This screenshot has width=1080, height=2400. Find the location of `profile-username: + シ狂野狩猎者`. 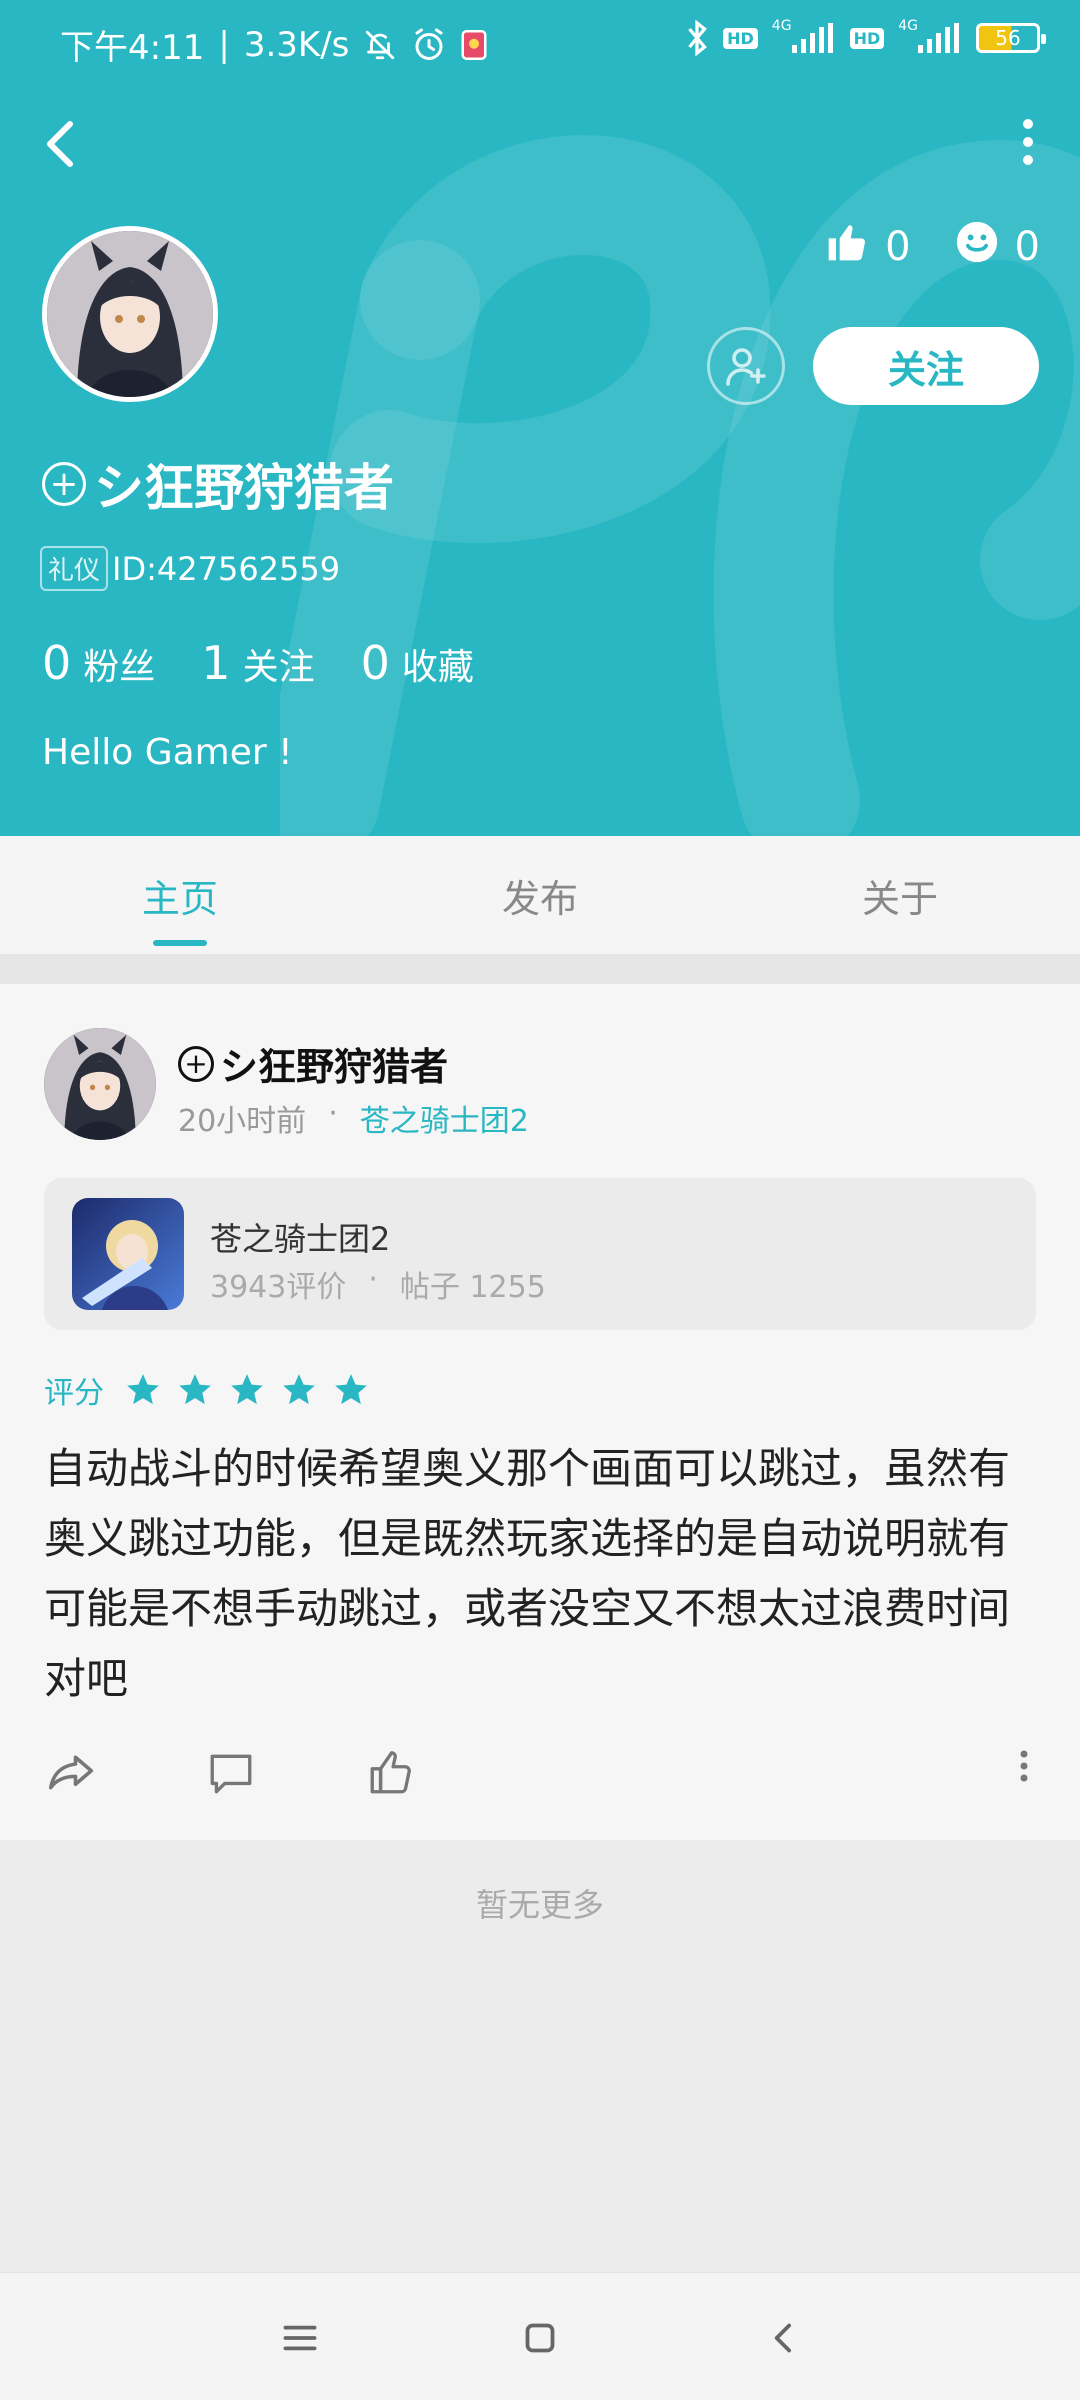

profile-username: + シ狂野狩猎者 is located at coordinates (218, 484).